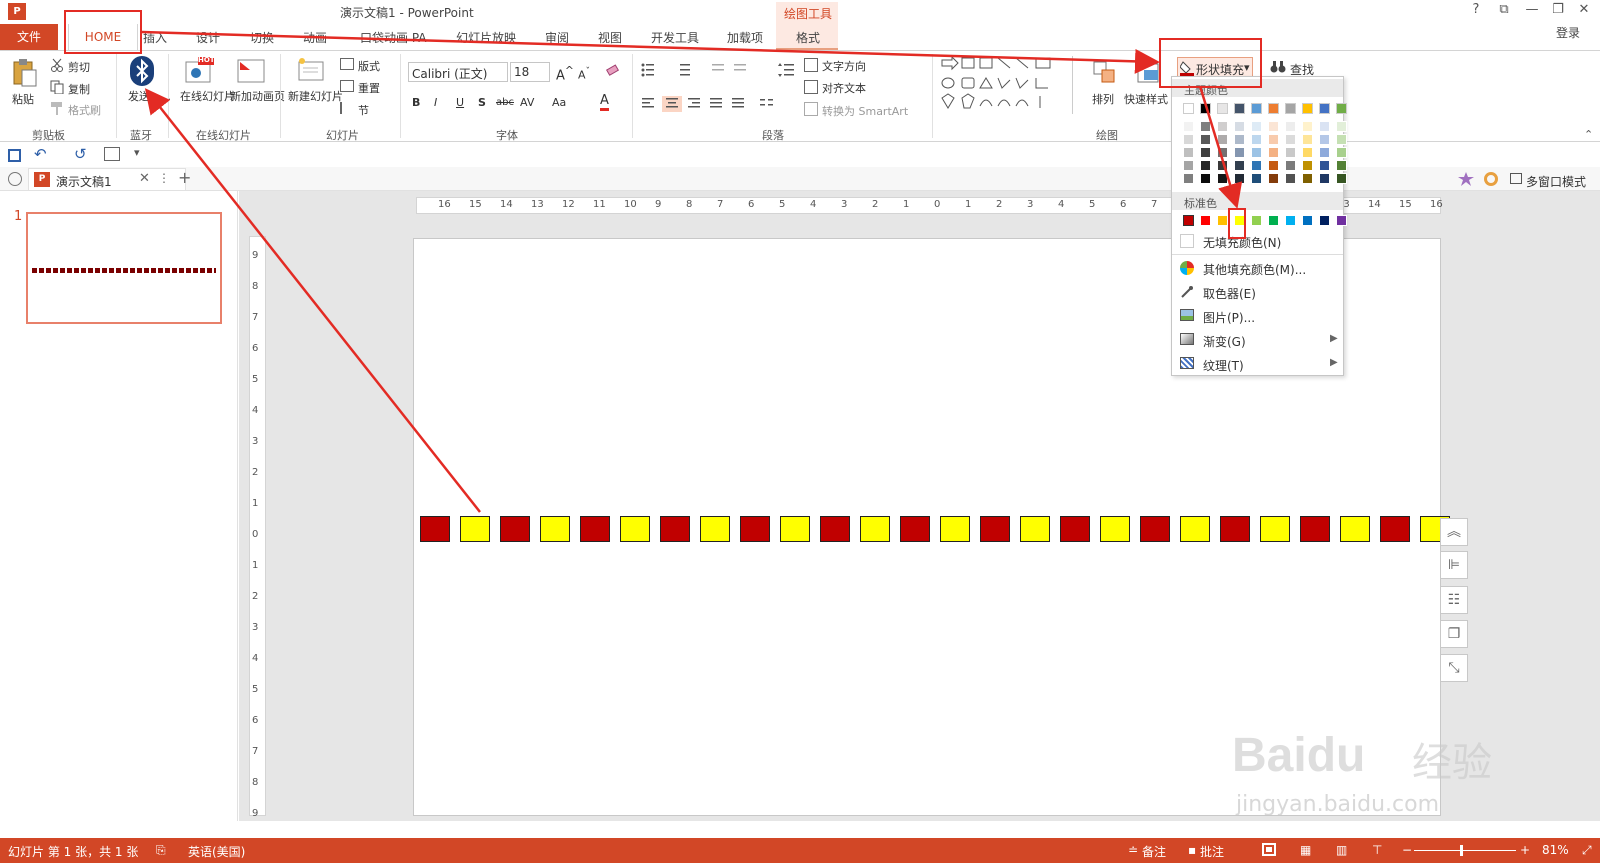 The height and width of the screenshot is (863, 1600). Describe the element at coordinates (1377, 850) in the screenshot. I see `slideshow-view-icon: ⊤` at that location.